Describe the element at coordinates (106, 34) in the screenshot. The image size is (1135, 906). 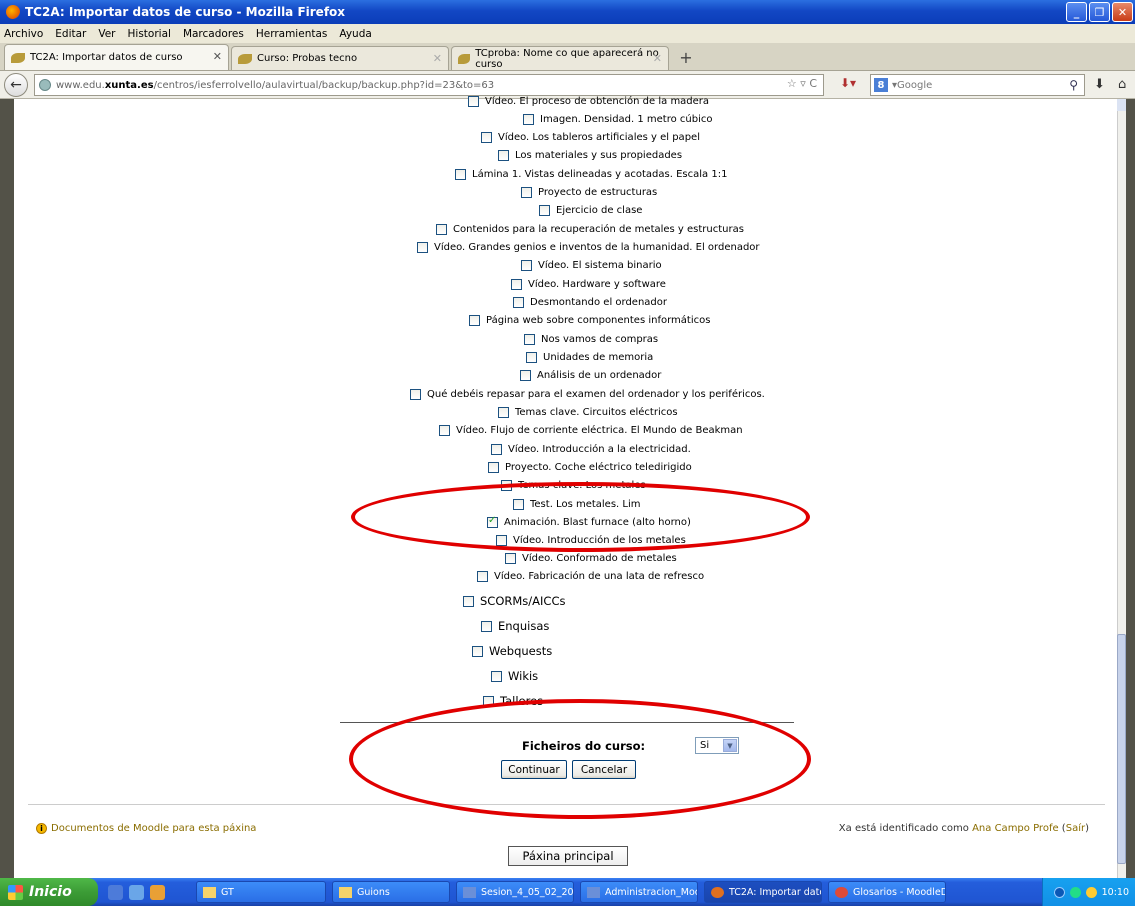
I see `menu-ver: Ver` at that location.